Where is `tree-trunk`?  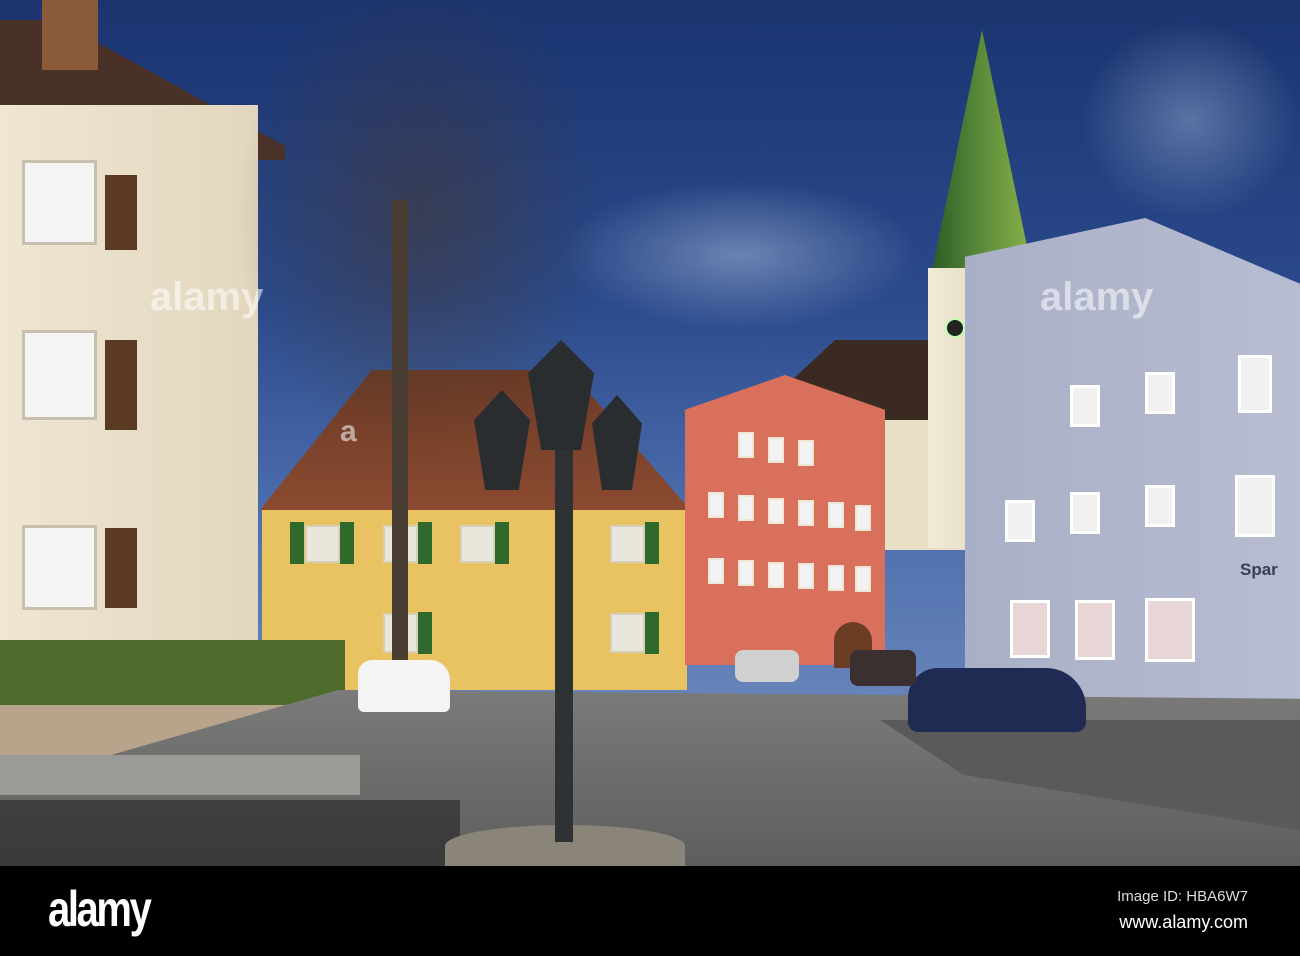 tree-trunk is located at coordinates (400, 430).